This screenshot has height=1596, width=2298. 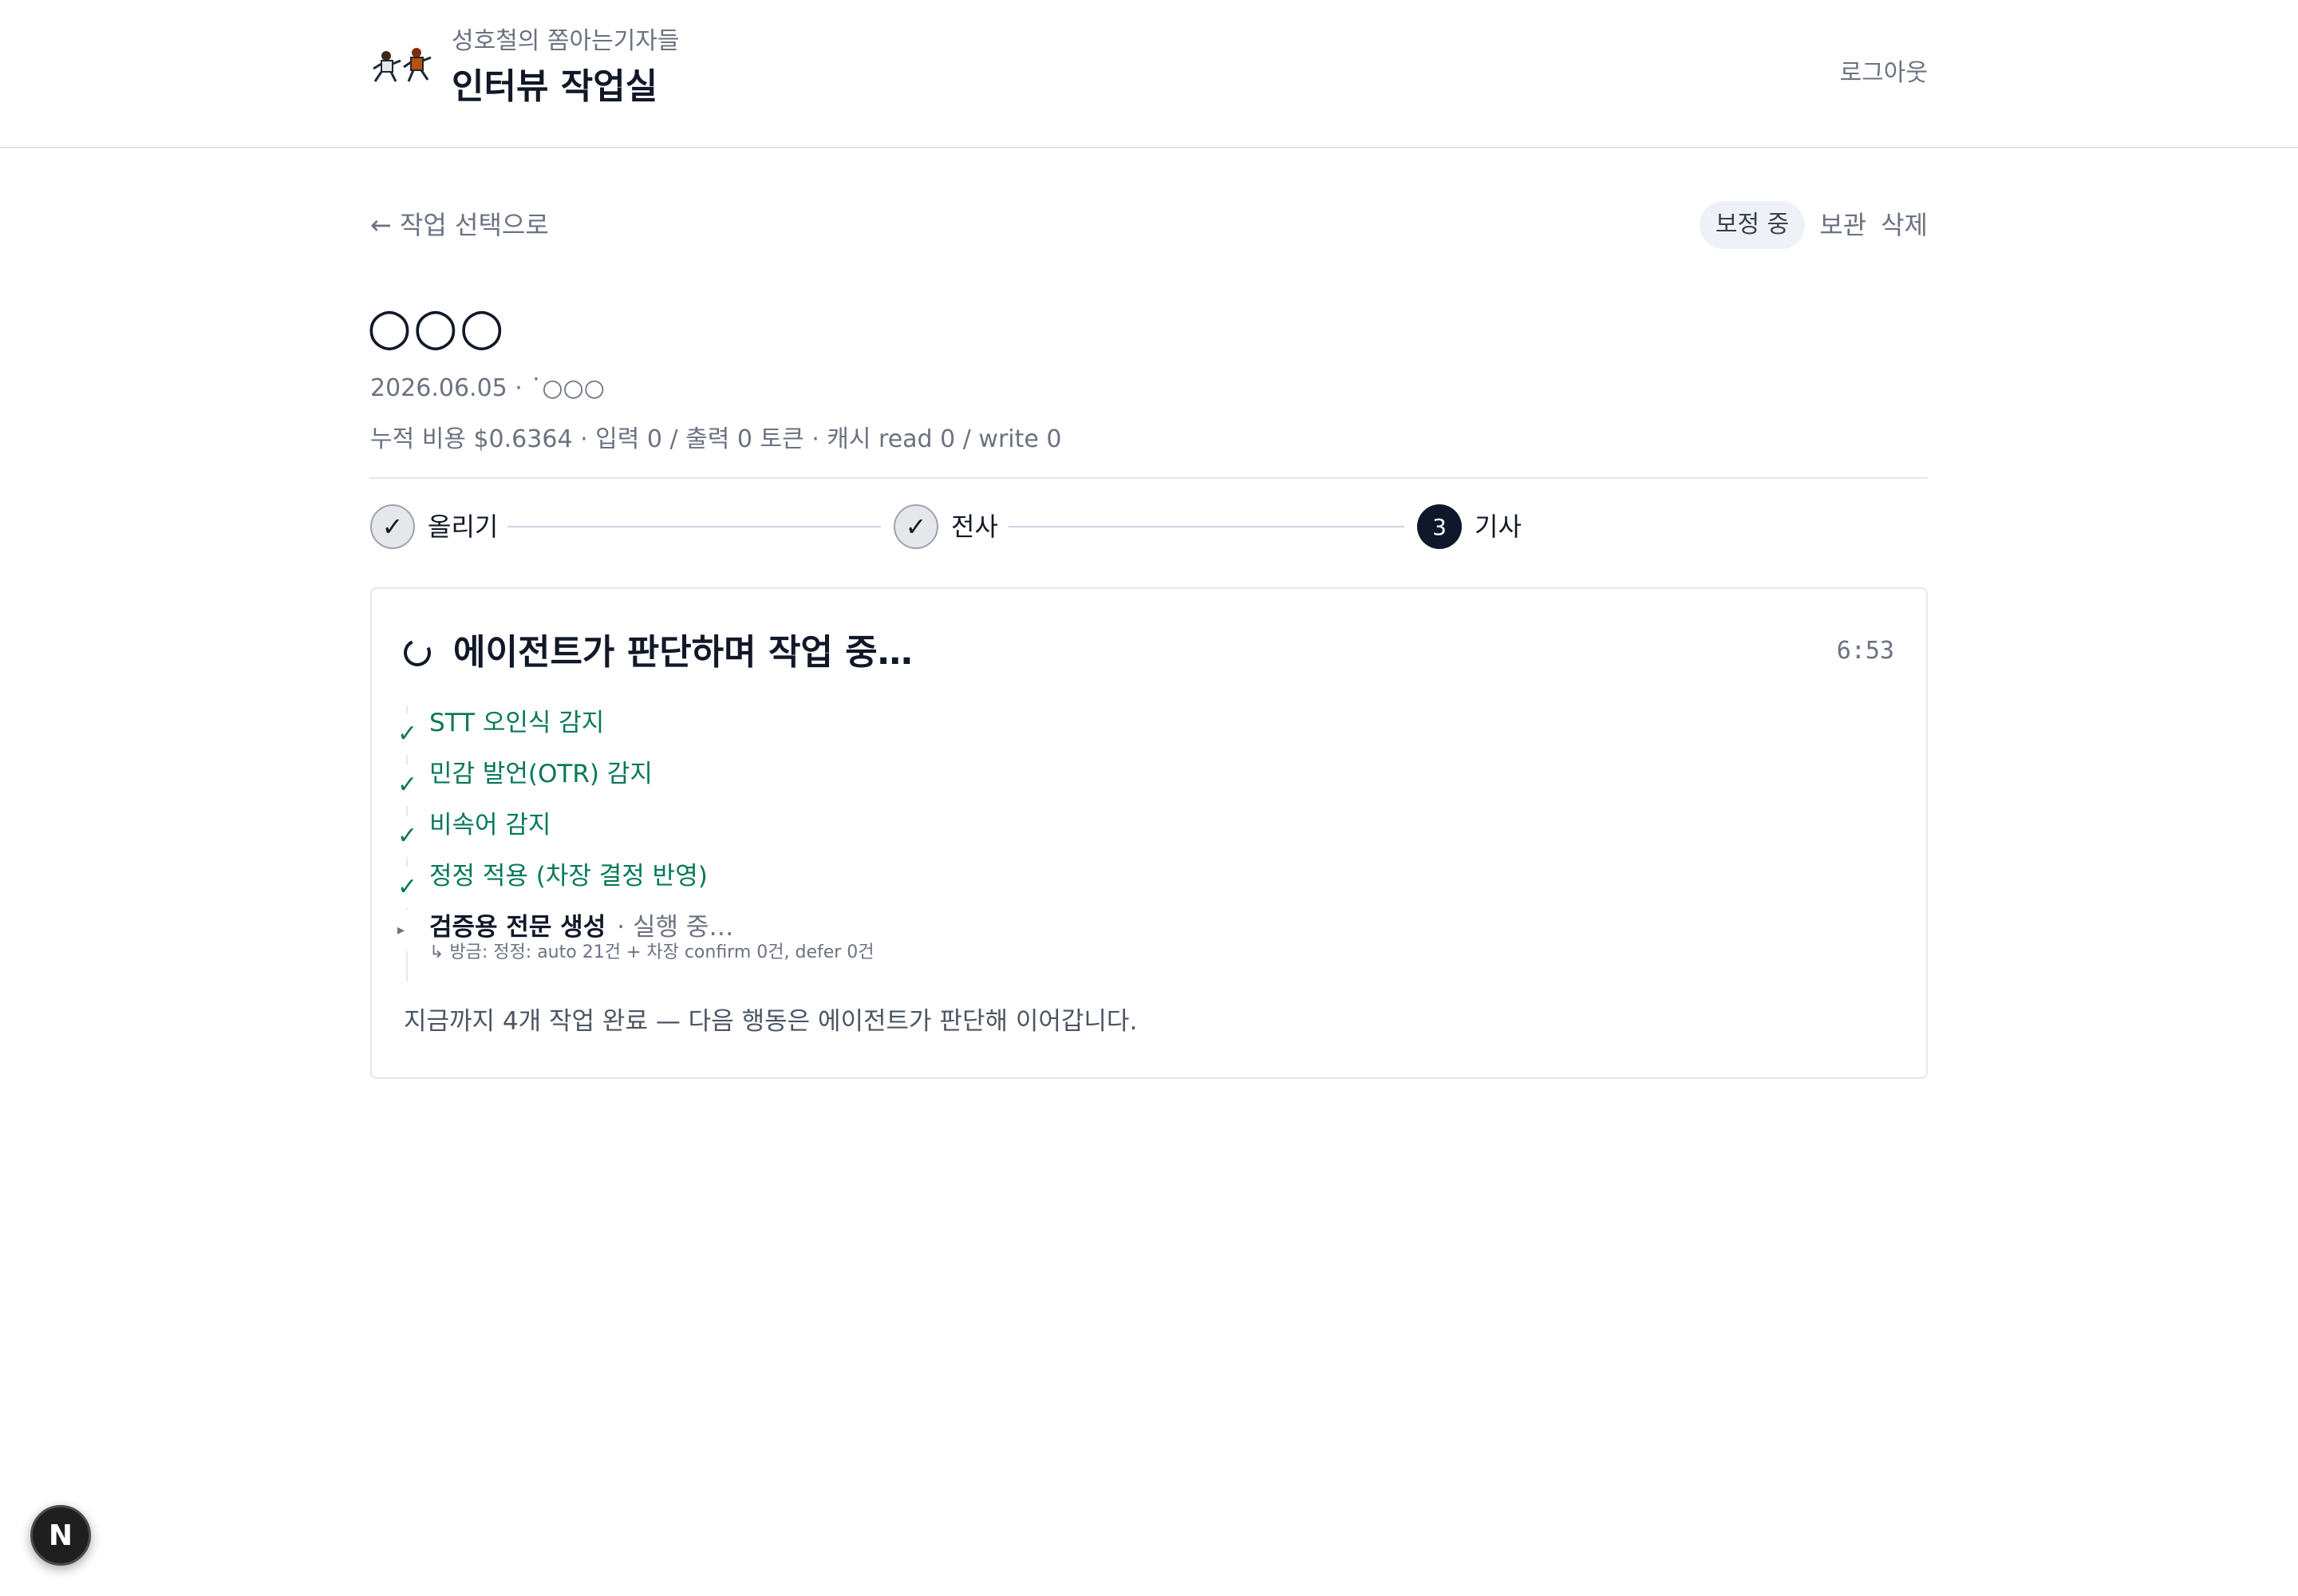 I want to click on list-item: ✓ 정정 적용 (차장 결정 반영), so click(x=1147, y=884).